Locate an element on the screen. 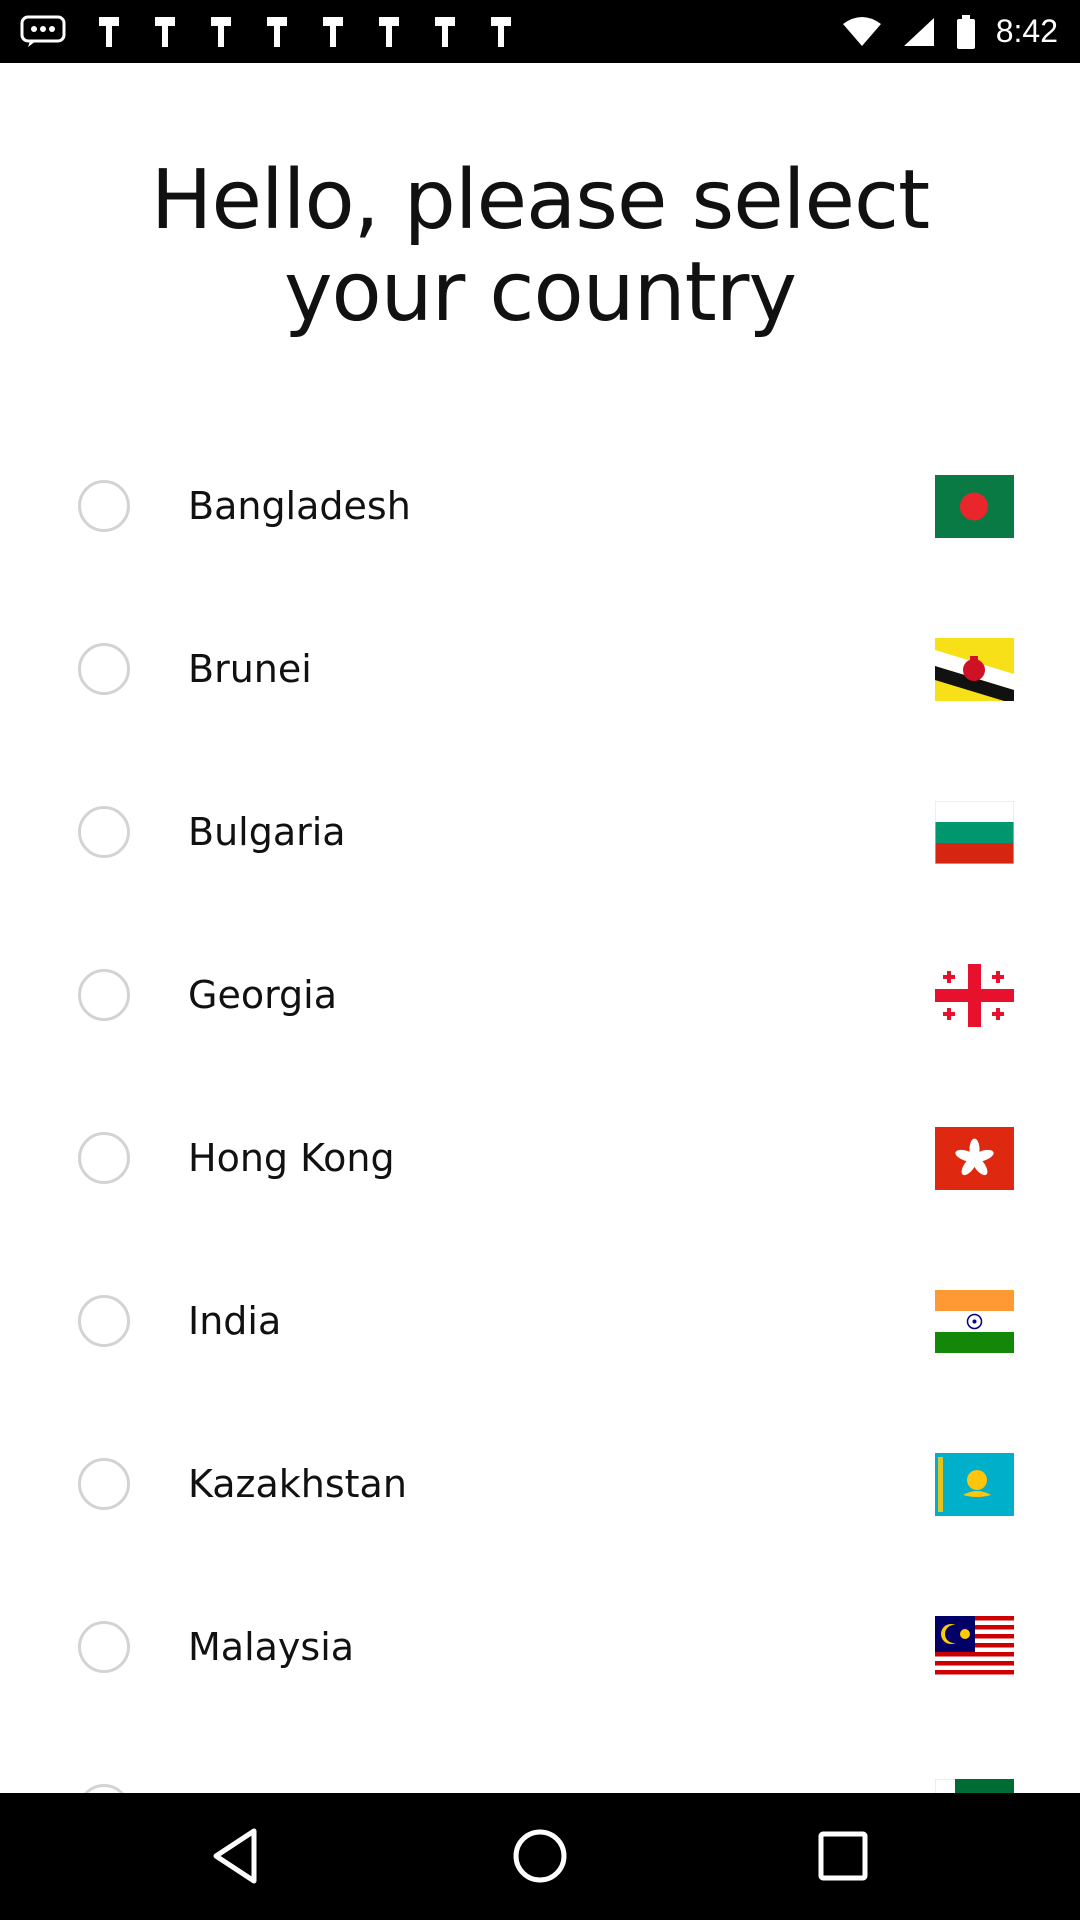 The height and width of the screenshot is (1920, 1080). back-icon is located at coordinates (235, 1856).